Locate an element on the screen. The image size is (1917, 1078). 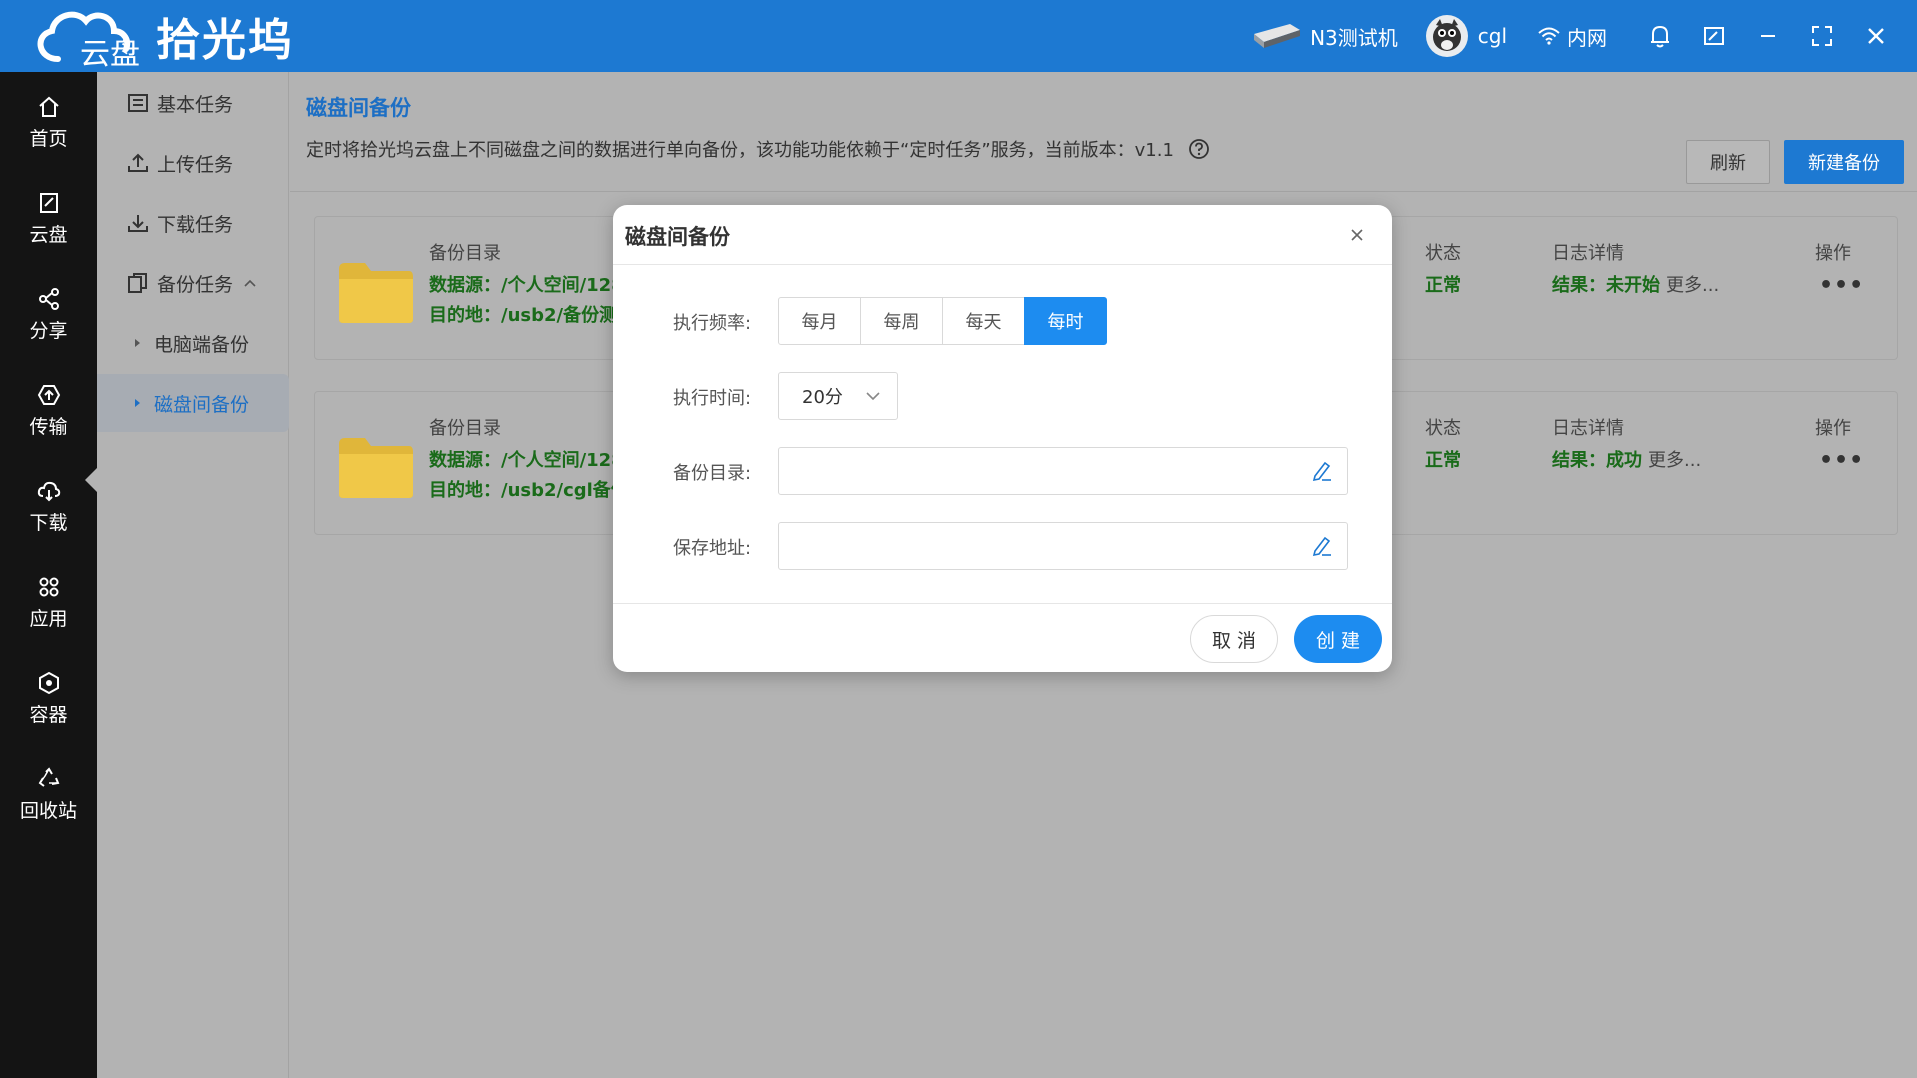
cancel-button: 取 消 is located at coordinates (1234, 639).